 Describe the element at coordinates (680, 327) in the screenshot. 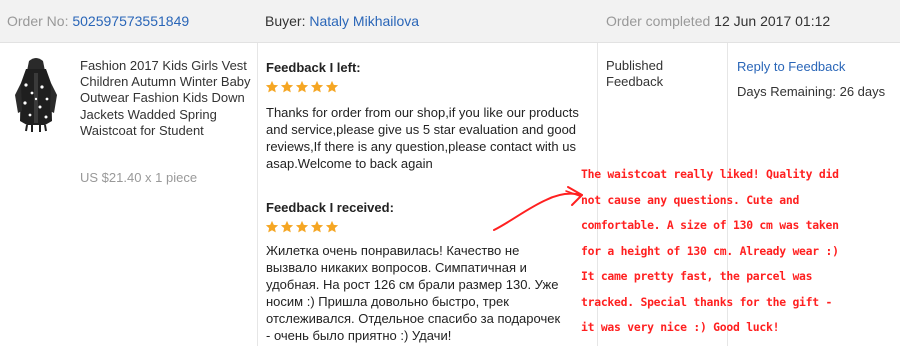

I see `translation-line: it was very nice :) Good luck!` at that location.